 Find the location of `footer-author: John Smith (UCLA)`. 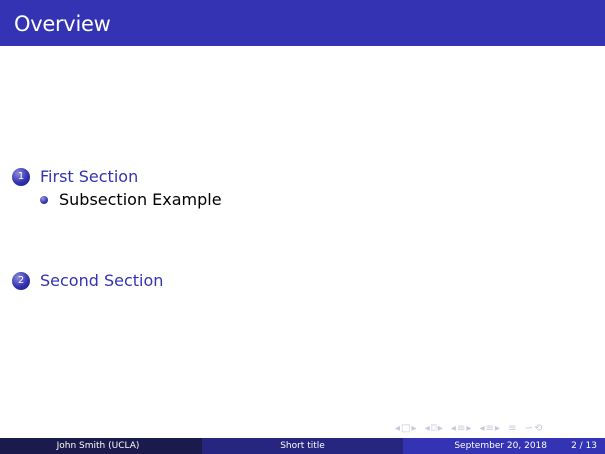

footer-author: John Smith (UCLA) is located at coordinates (101, 446).